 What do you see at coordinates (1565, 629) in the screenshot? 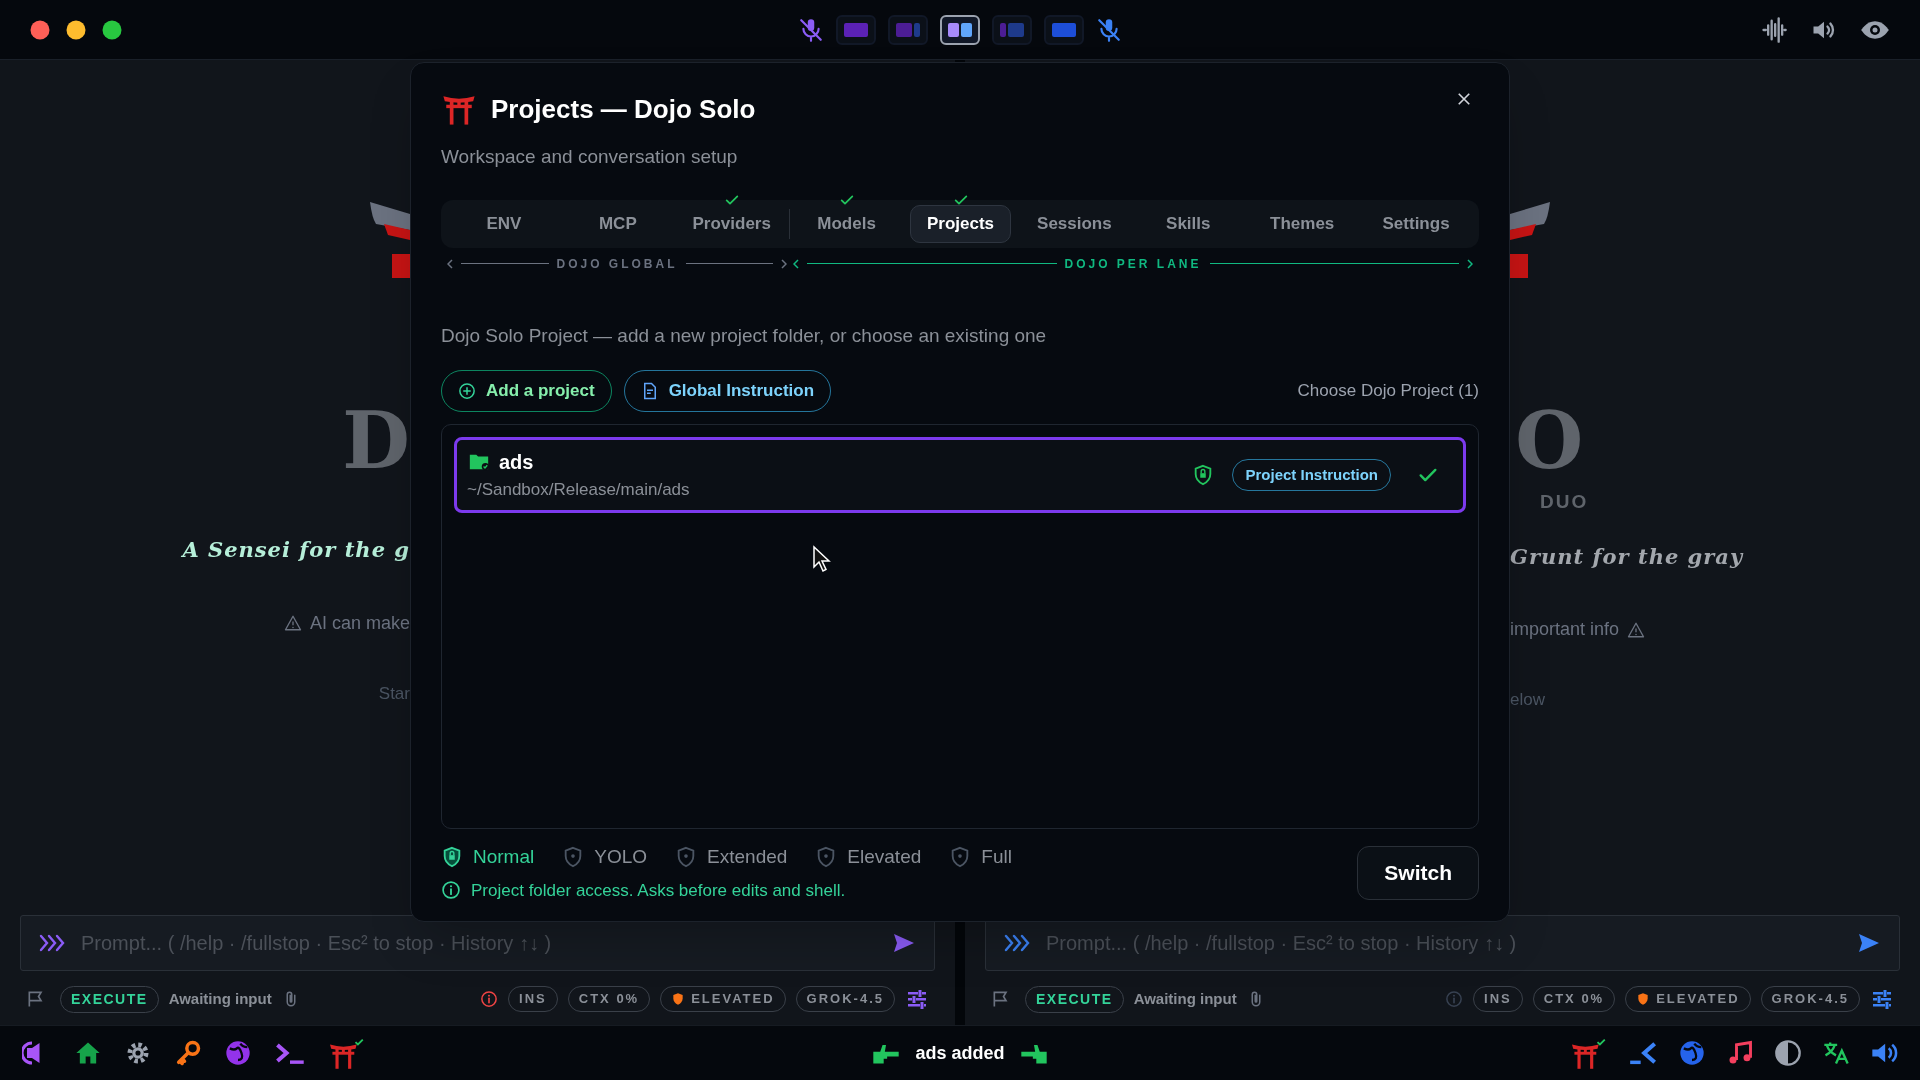
I see `disclaimer-text: important info` at bounding box center [1565, 629].